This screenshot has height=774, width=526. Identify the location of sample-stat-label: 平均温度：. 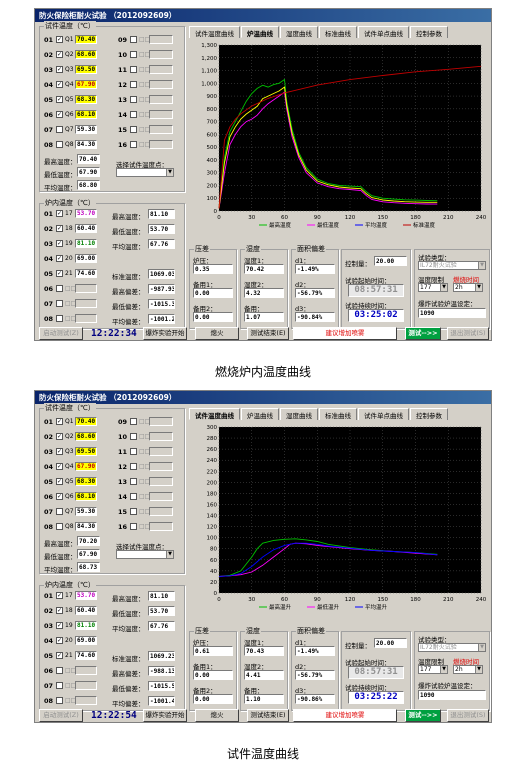
(60, 188).